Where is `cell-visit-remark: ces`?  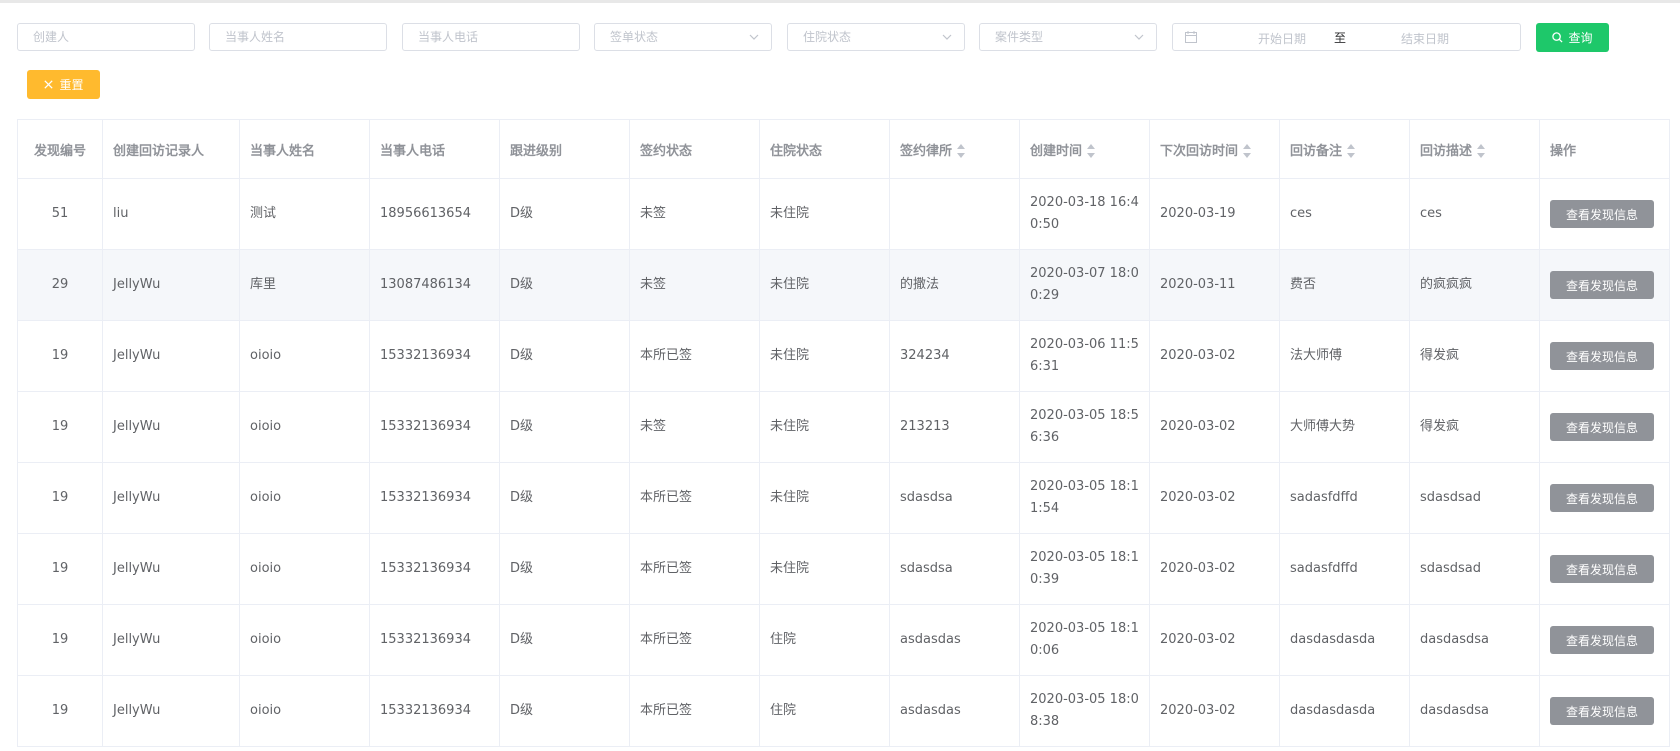
cell-visit-remark: ces is located at coordinates (1344, 214).